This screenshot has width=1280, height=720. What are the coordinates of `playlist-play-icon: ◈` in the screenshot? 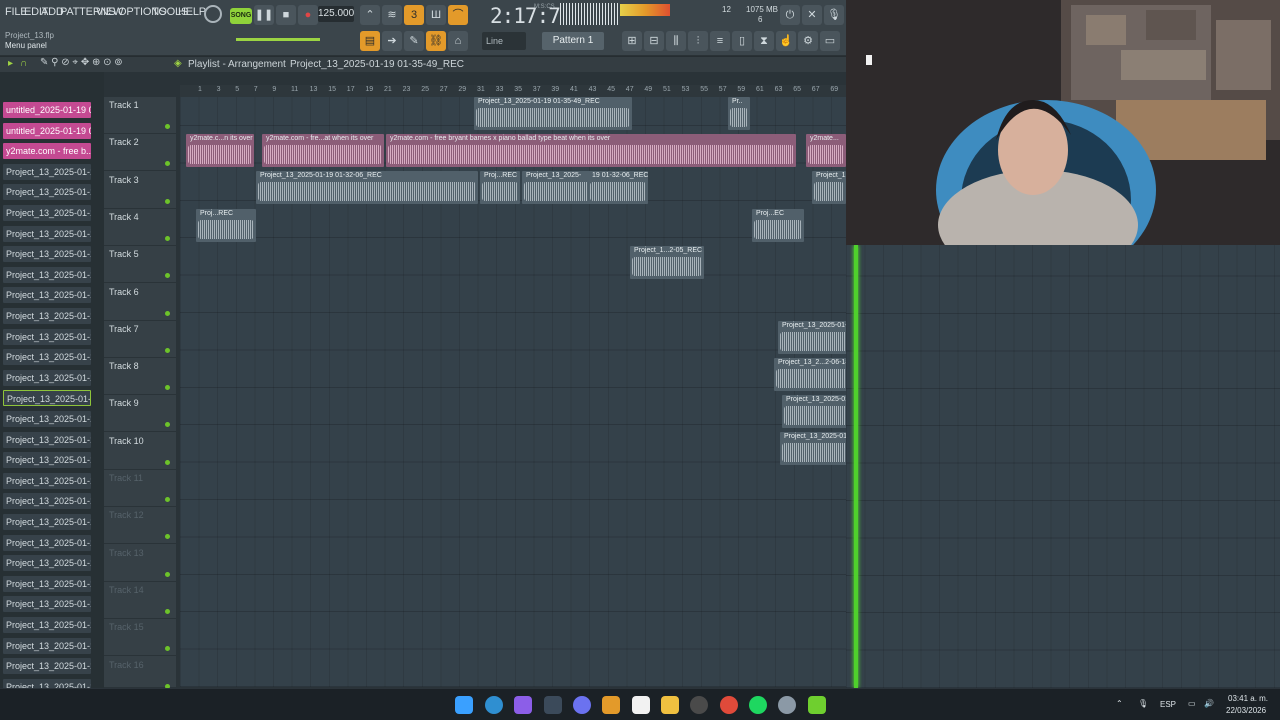 It's located at (178, 63).